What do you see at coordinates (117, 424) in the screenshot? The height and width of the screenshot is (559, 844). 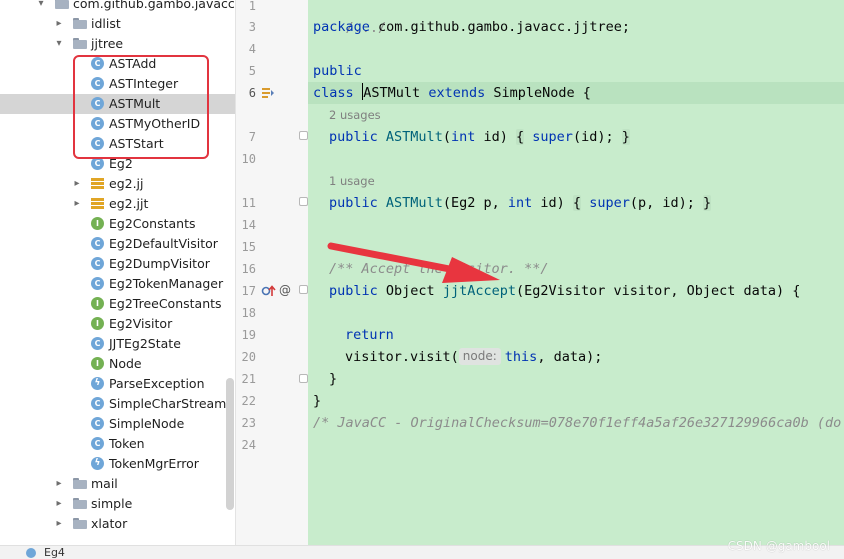 I see `tree-item-simplenode: C SimpleNode` at bounding box center [117, 424].